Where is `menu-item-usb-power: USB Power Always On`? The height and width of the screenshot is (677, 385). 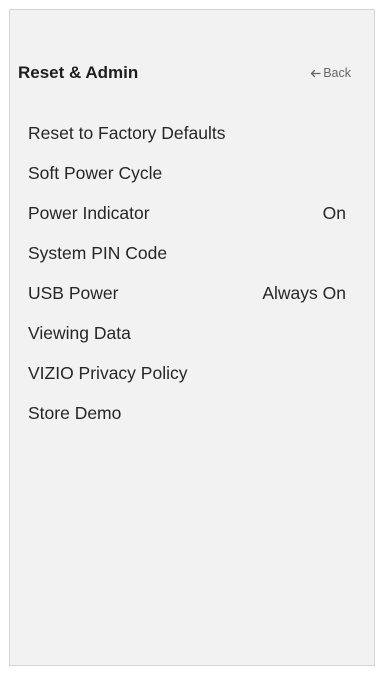
menu-item-usb-power: USB Power Always On is located at coordinates (187, 293).